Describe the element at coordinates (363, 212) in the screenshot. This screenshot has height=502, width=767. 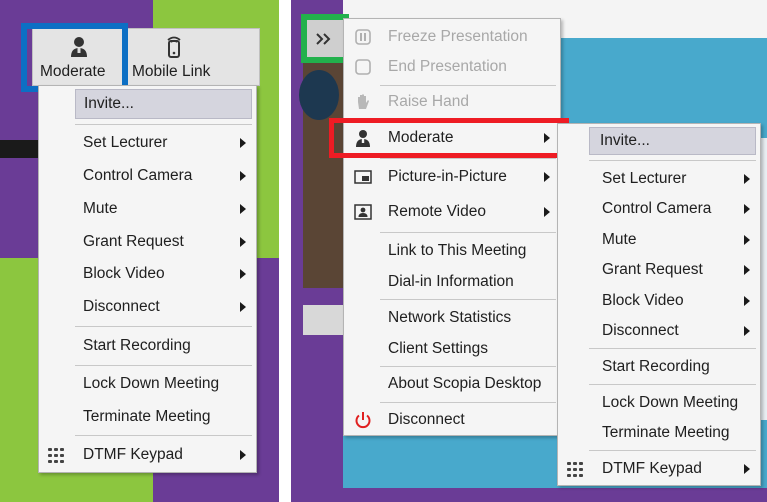
I see `remote-video-icon` at that location.